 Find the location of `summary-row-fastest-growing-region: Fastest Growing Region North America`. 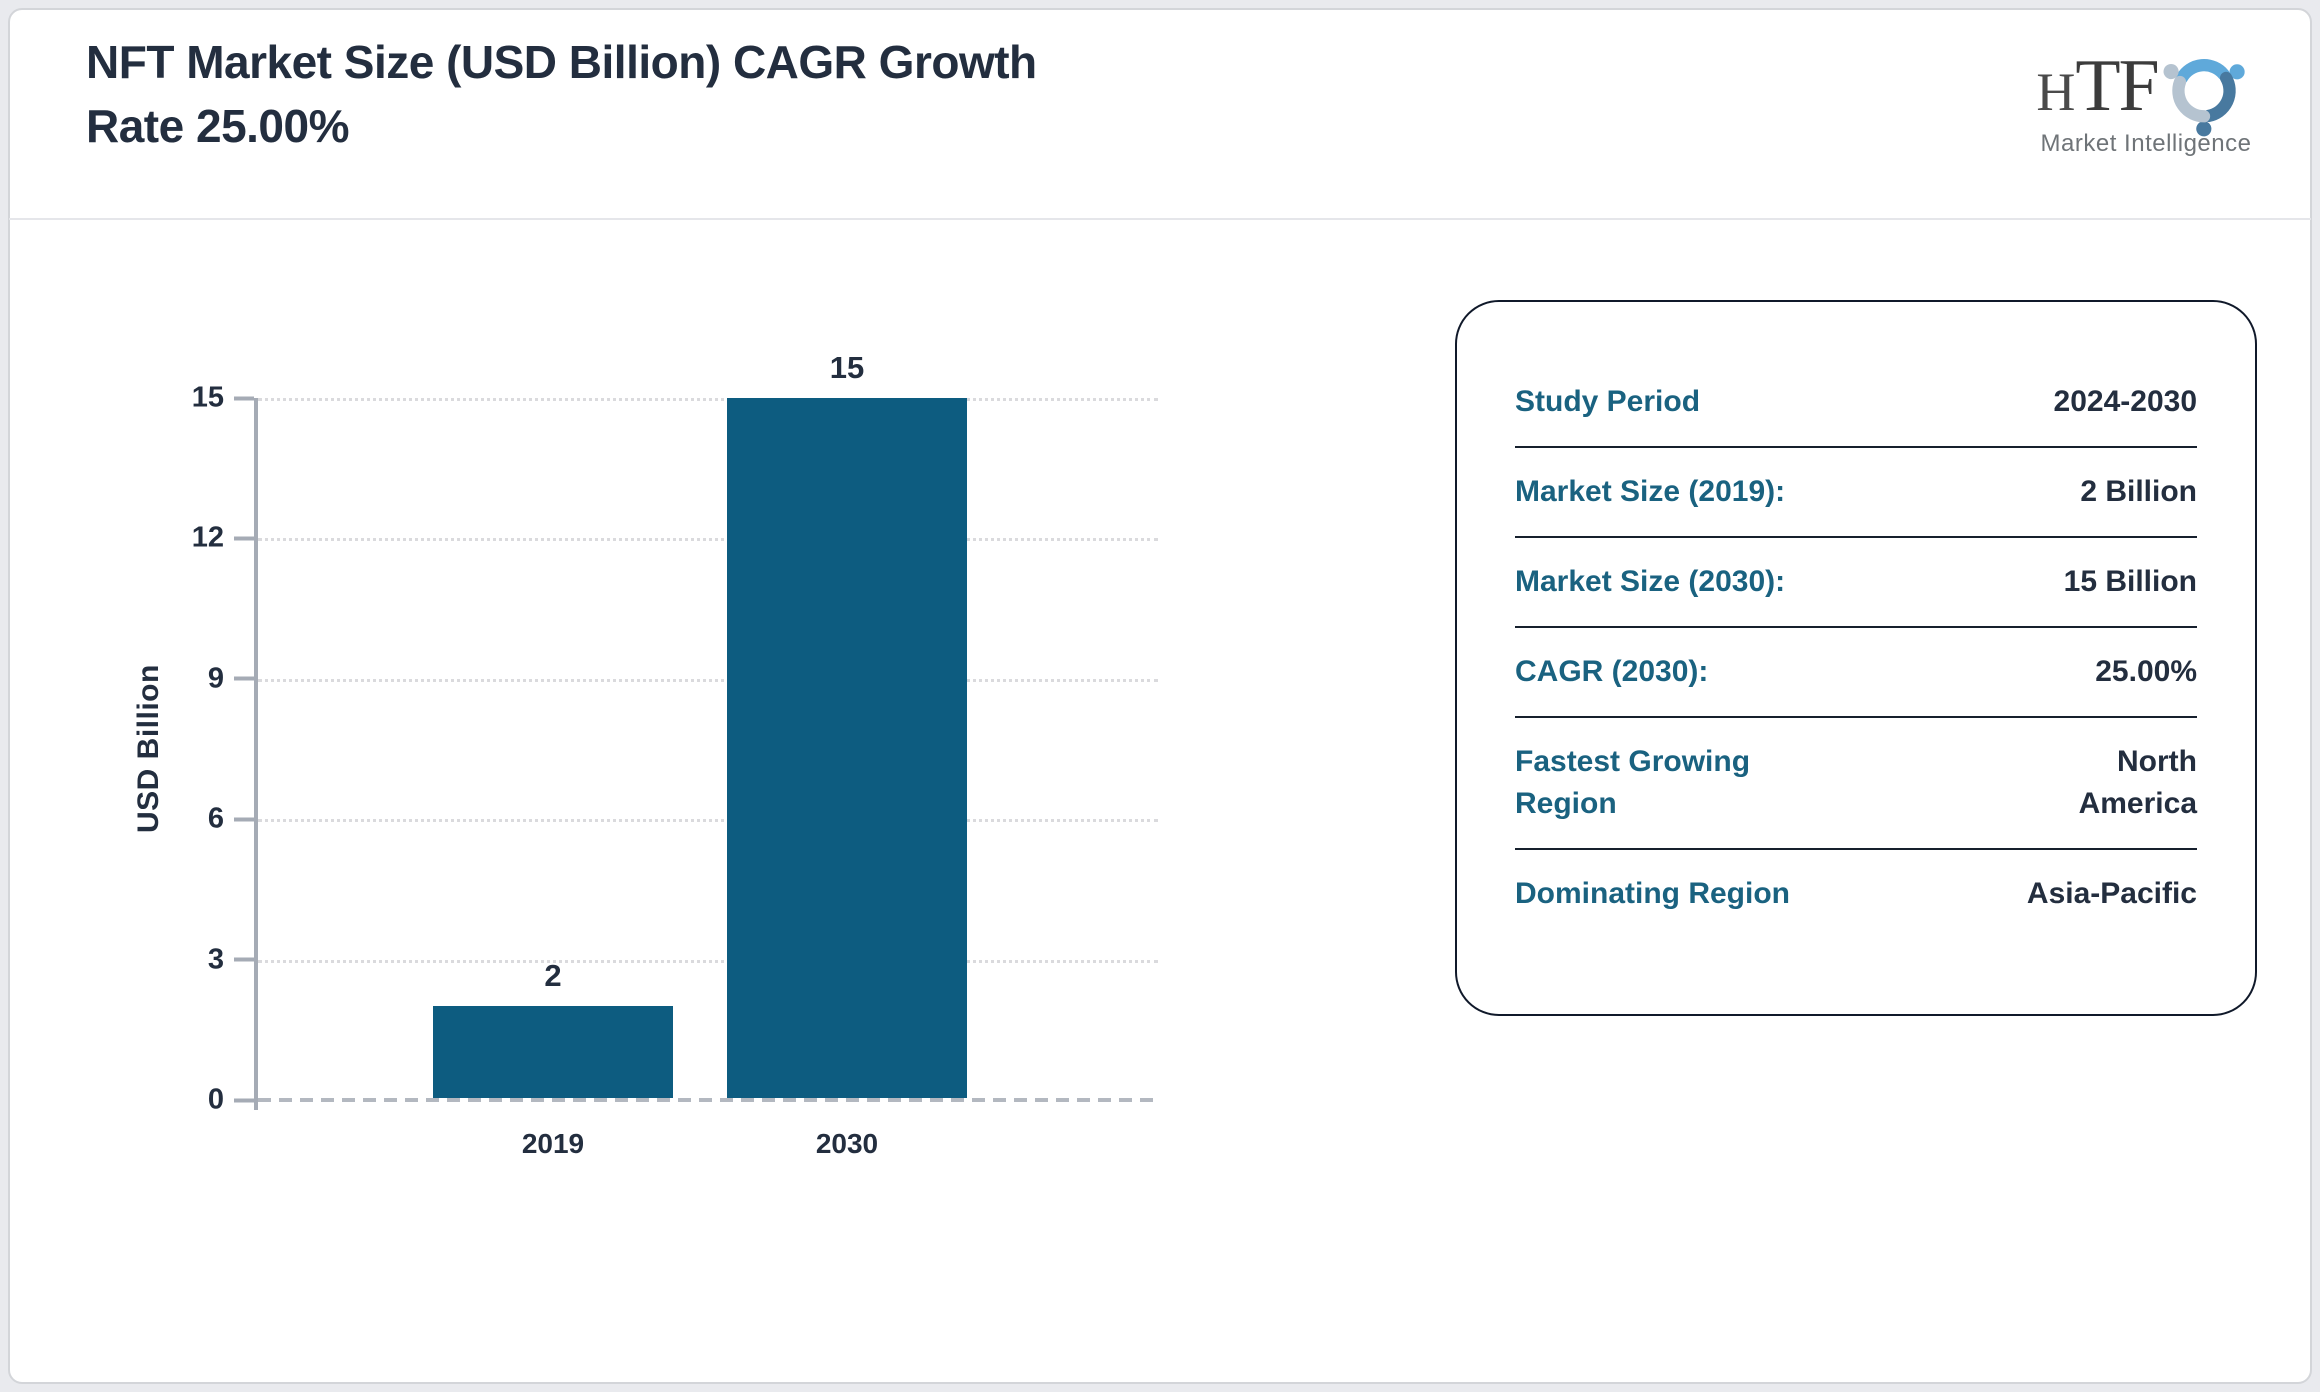

summary-row-fastest-growing-region: Fastest Growing Region North America is located at coordinates (1856, 784).